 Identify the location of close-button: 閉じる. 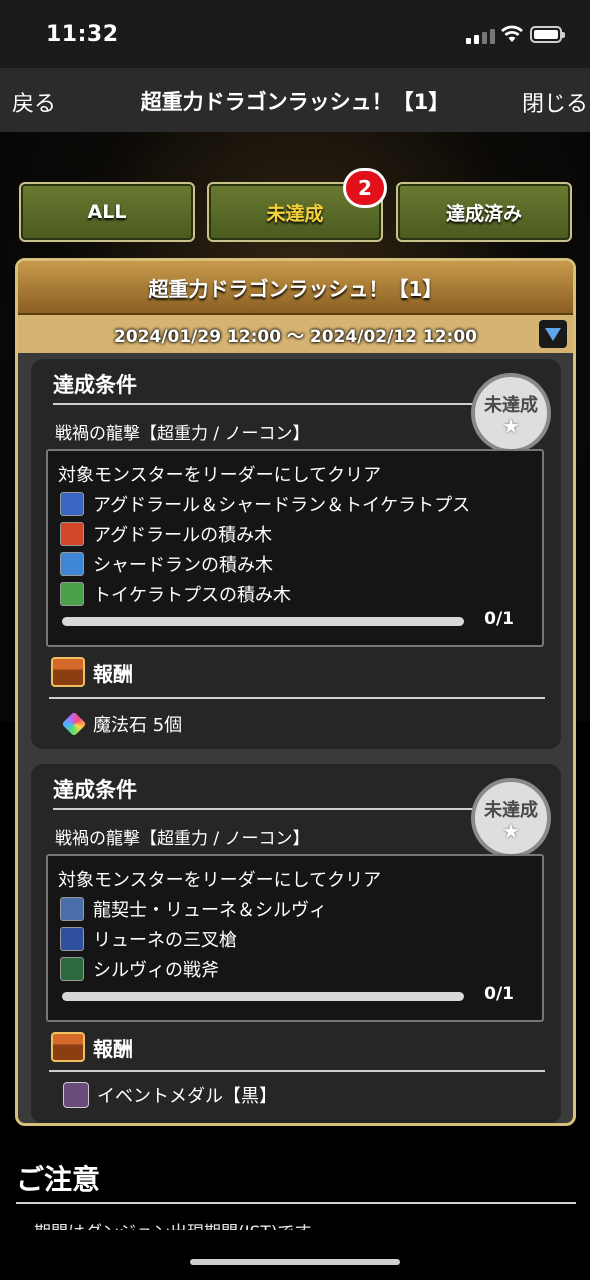
(555, 102).